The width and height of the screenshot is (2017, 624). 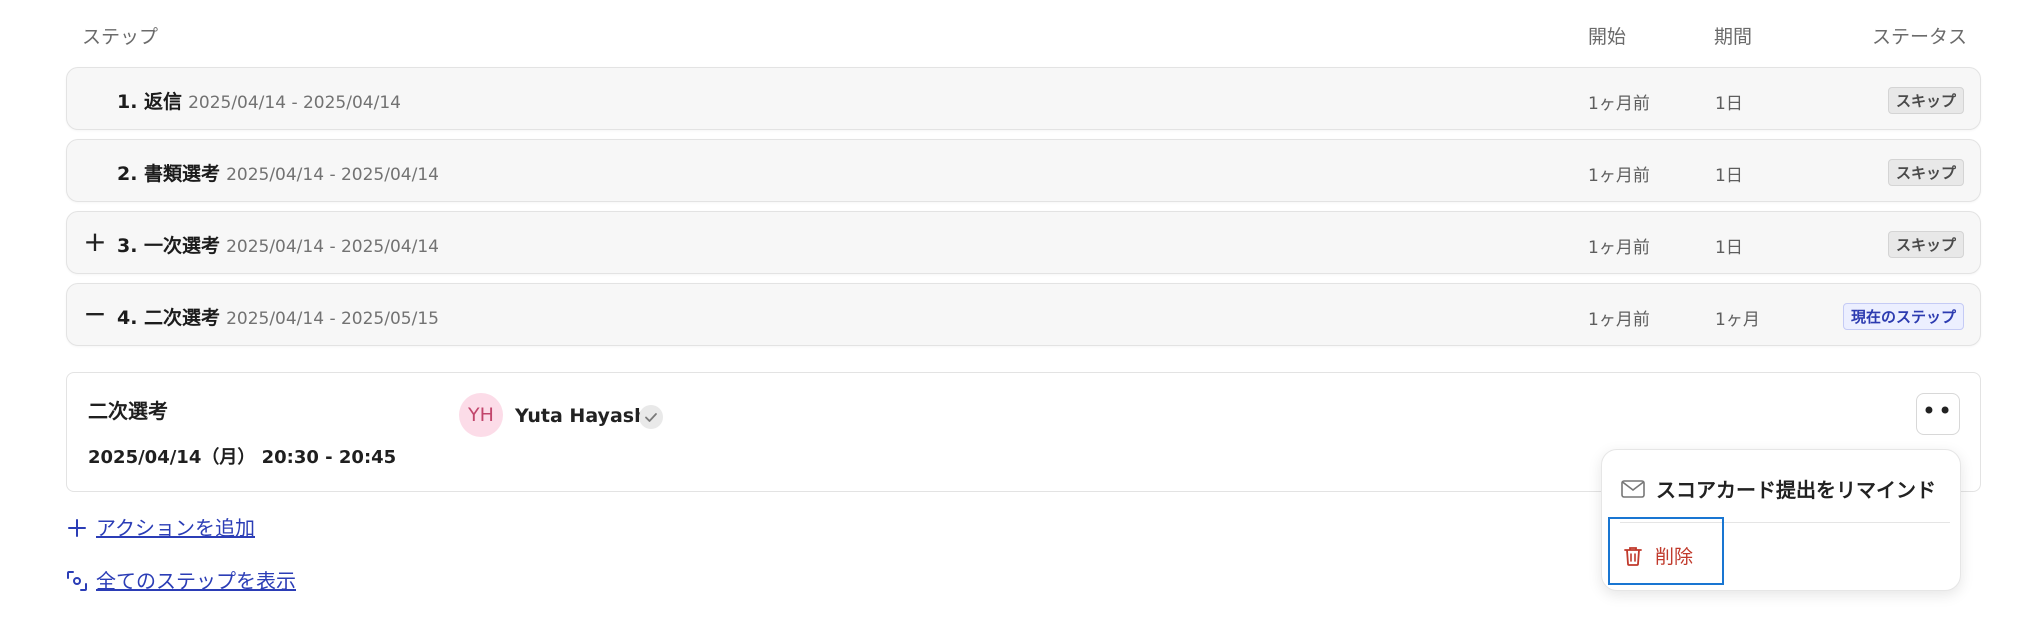 I want to click on step-date-range: 2025/04/14 - 2025/05/15, so click(x=332, y=319).